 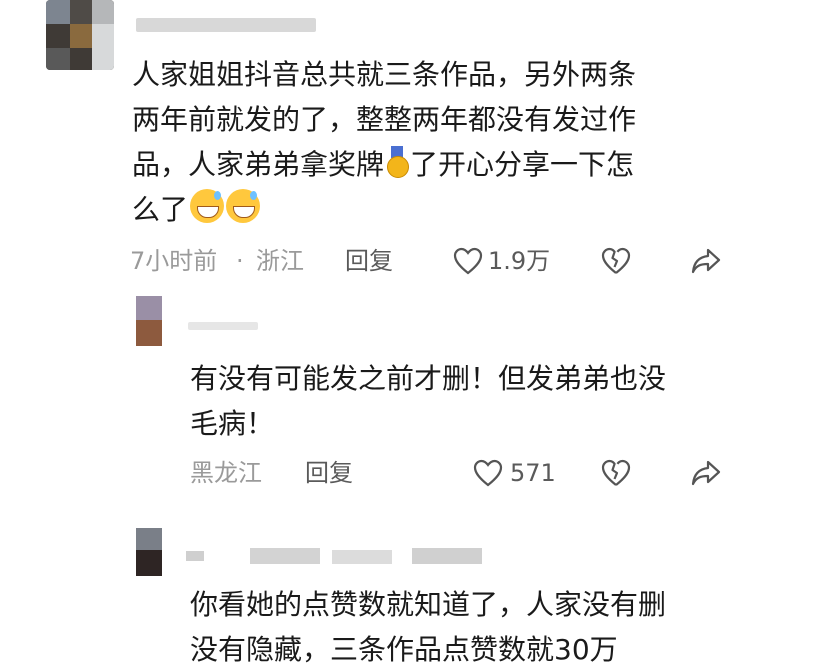 What do you see at coordinates (490, 401) in the screenshot?
I see `comment-body: 有没有可能发之前才删！但发弟弟也没 毛病！` at bounding box center [490, 401].